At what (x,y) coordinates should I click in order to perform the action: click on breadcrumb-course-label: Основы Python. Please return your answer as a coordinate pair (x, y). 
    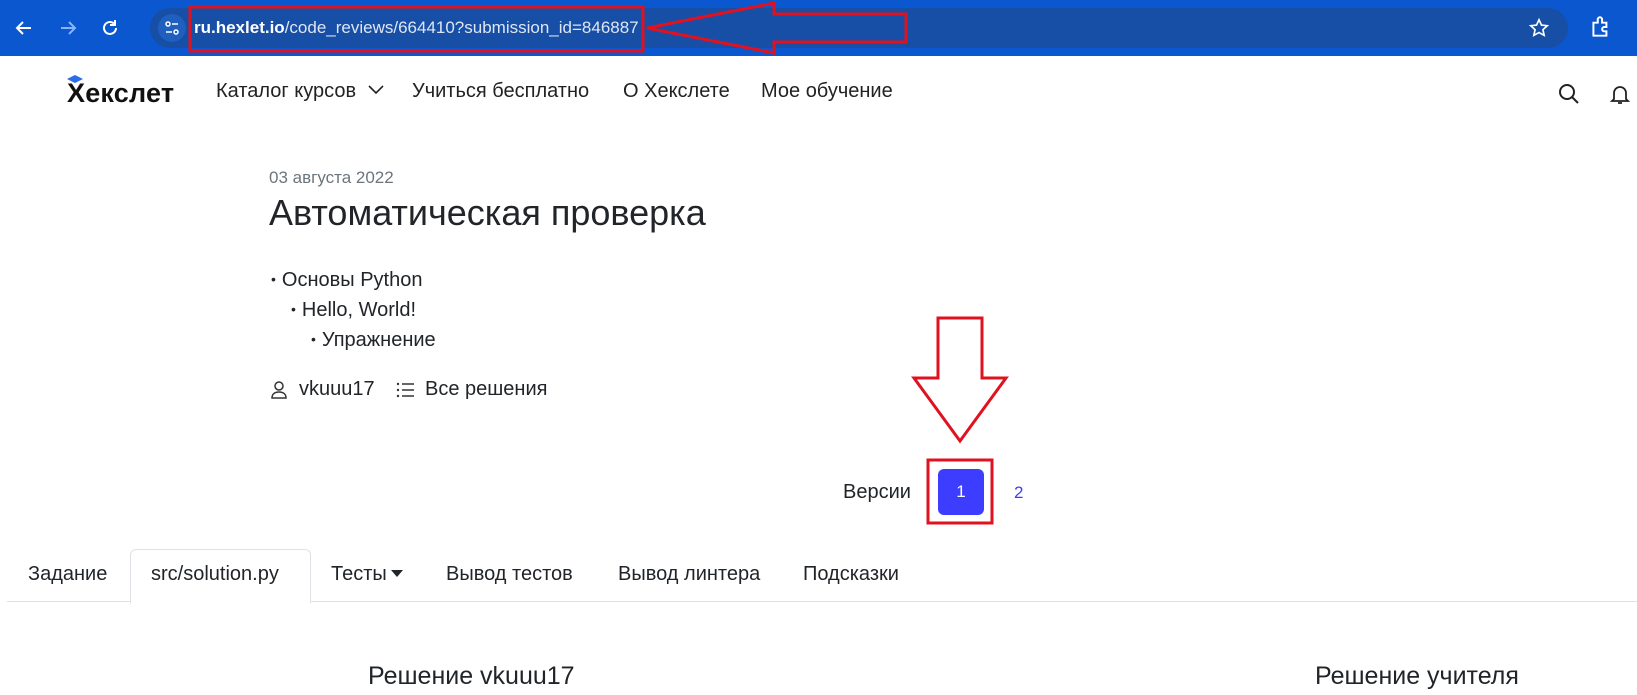
    Looking at the image, I should click on (352, 280).